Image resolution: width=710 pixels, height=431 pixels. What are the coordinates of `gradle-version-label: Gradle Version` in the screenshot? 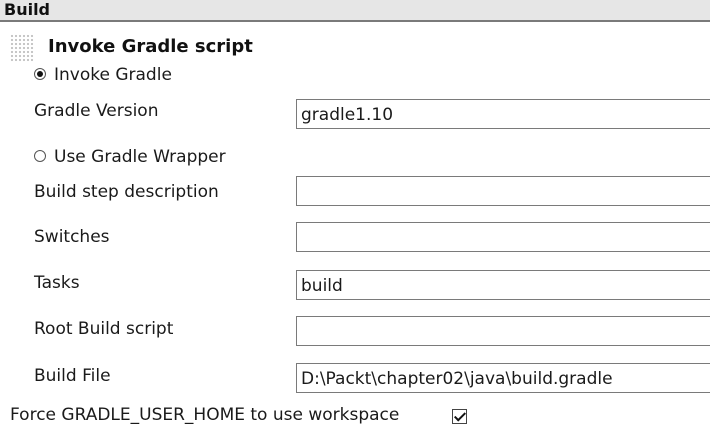 It's located at (96, 111).